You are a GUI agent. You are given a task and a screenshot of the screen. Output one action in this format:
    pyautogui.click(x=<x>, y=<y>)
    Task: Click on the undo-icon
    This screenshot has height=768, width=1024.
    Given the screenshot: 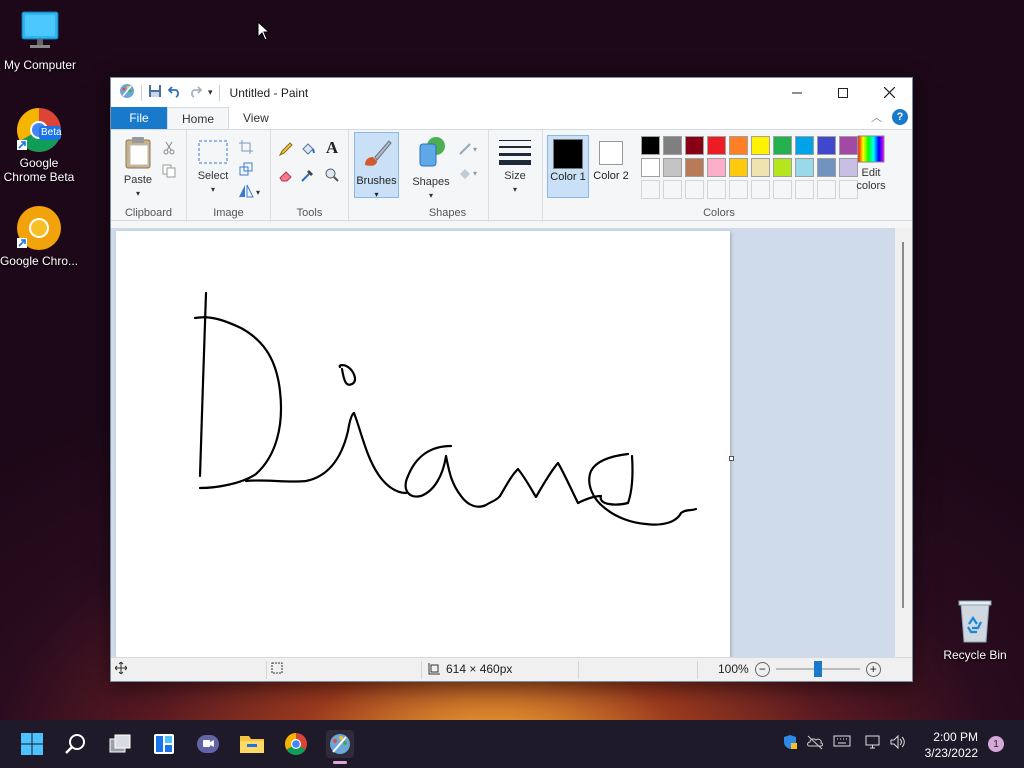 What is the action you would take?
    pyautogui.click(x=174, y=92)
    